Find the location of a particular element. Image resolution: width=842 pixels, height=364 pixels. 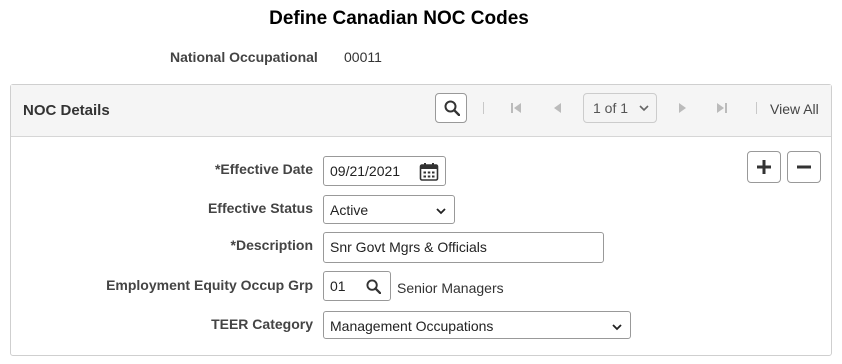

effective-date-field: 09/21/2021 is located at coordinates (384, 171).